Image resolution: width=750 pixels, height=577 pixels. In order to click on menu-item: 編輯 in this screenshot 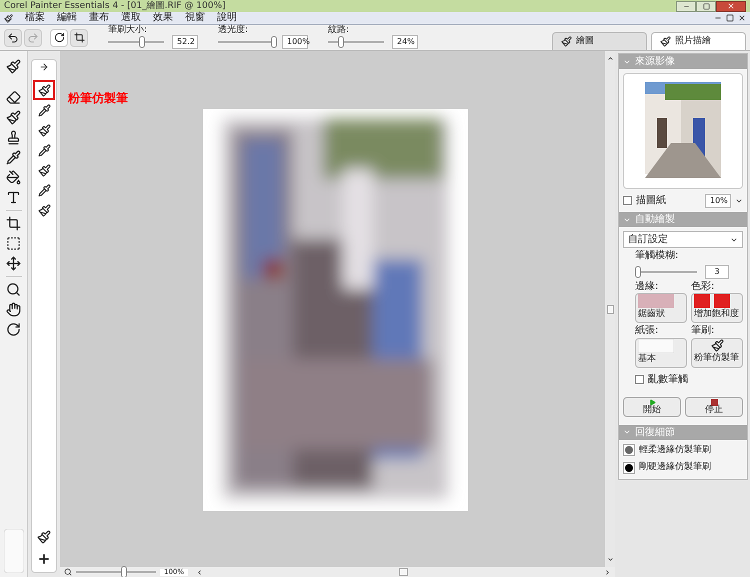, I will do `click(67, 18)`.